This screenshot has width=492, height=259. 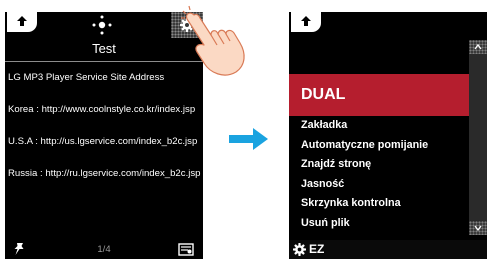 What do you see at coordinates (478, 137) in the screenshot?
I see `scrollbar` at bounding box center [478, 137].